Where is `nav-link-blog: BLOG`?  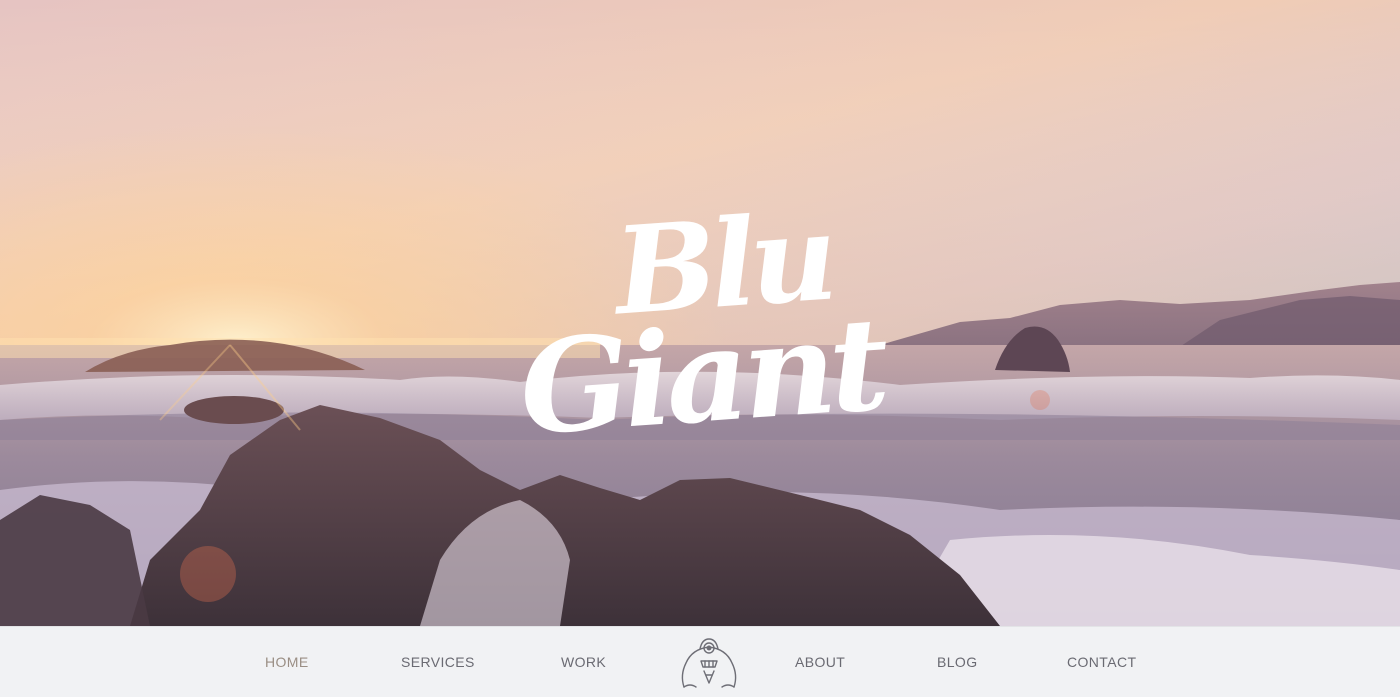
nav-link-blog: BLOG is located at coordinates (957, 662).